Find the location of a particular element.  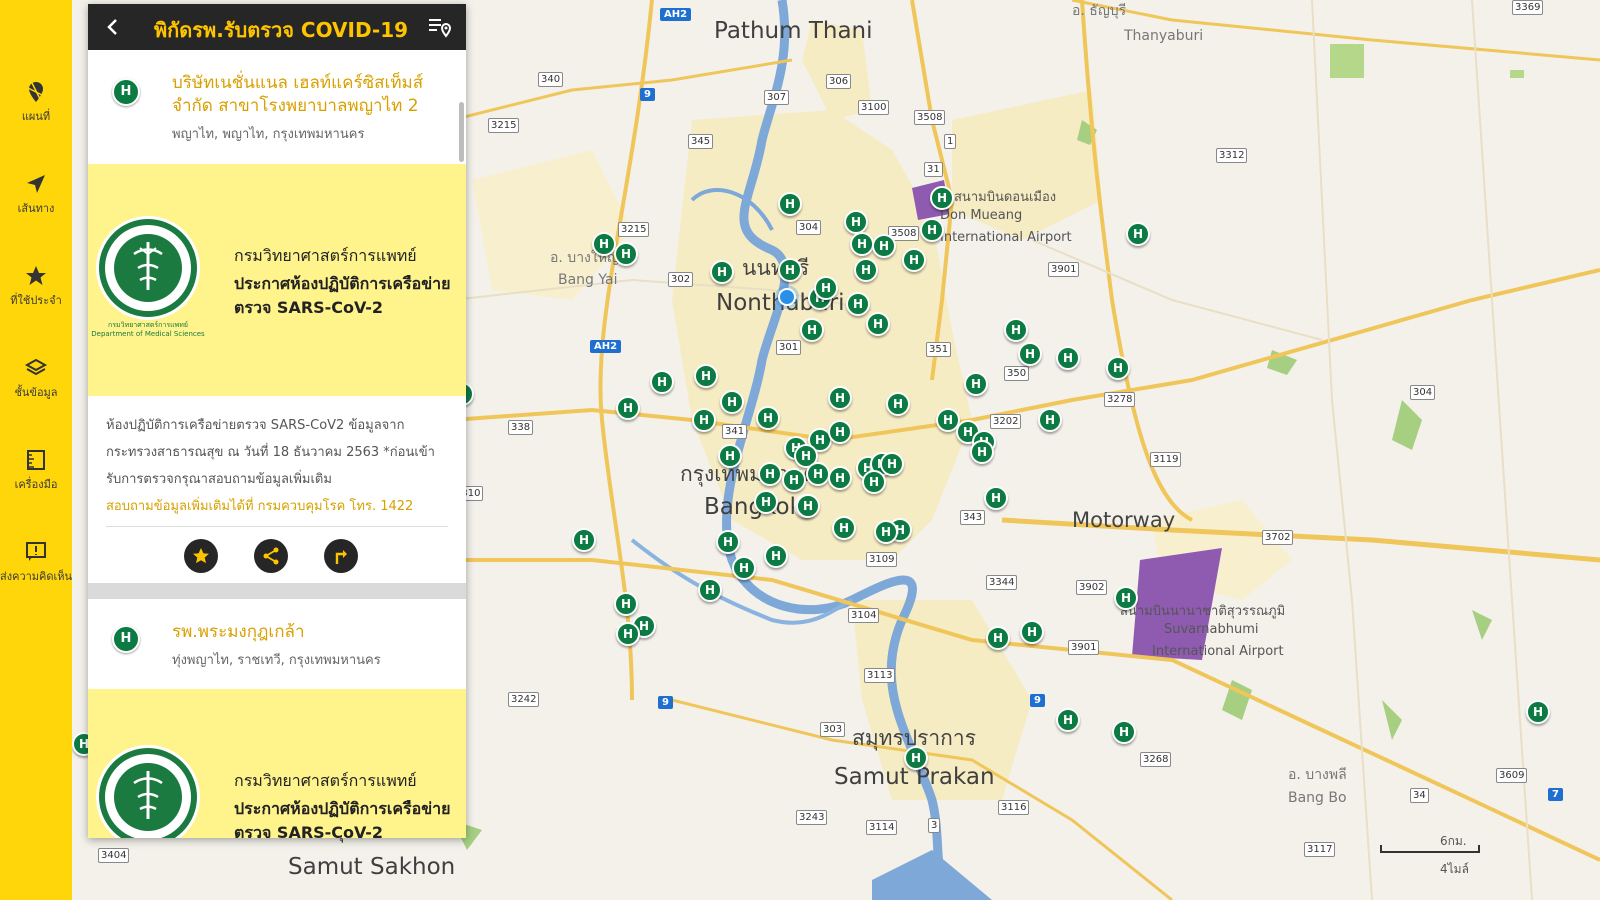

result-address: ทุ่งพญาไท, ราชเทวี, กรุงเทพมหานคร is located at coordinates (276, 660).